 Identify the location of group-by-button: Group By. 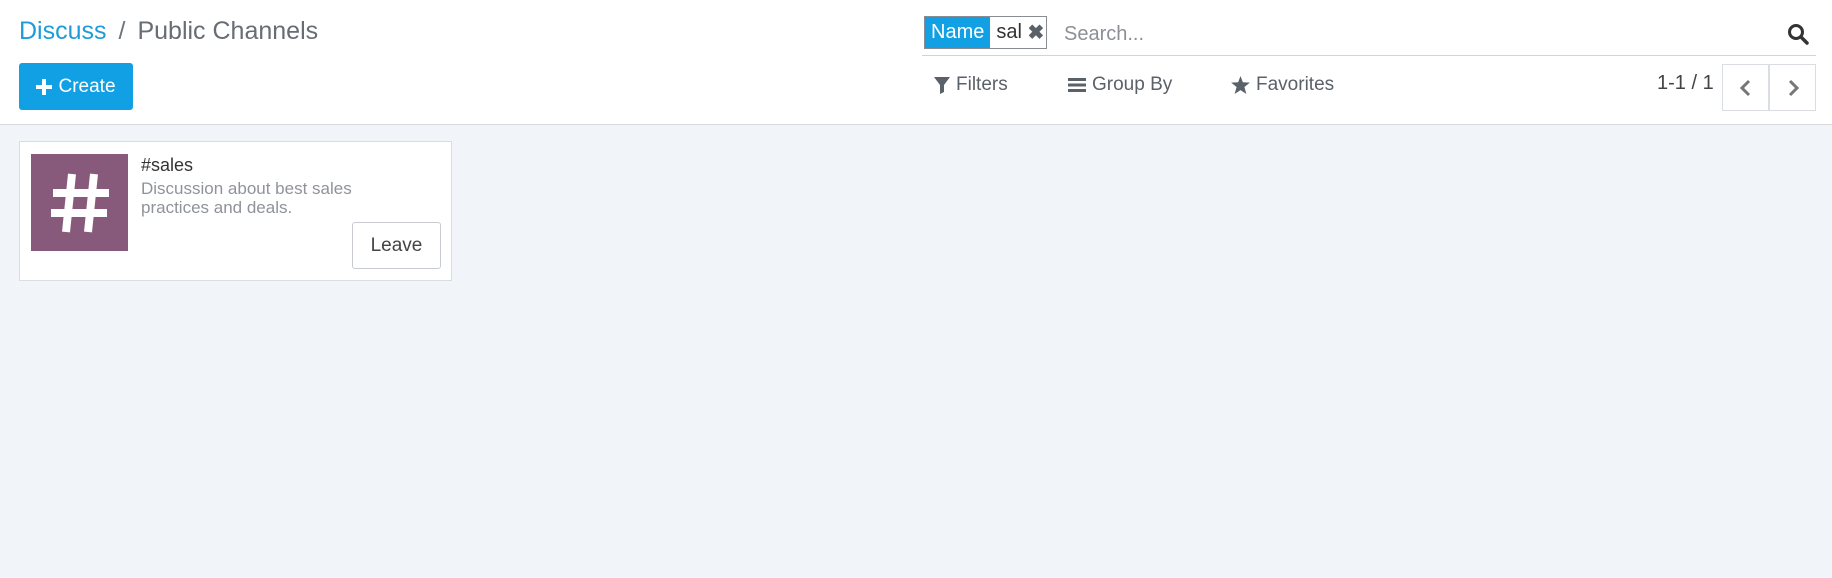
(1120, 85).